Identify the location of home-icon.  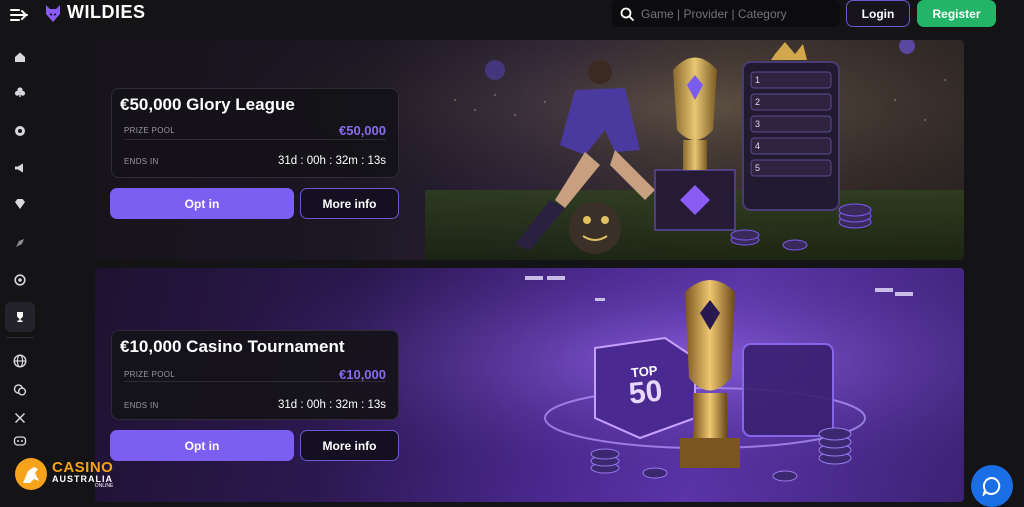
(20, 57).